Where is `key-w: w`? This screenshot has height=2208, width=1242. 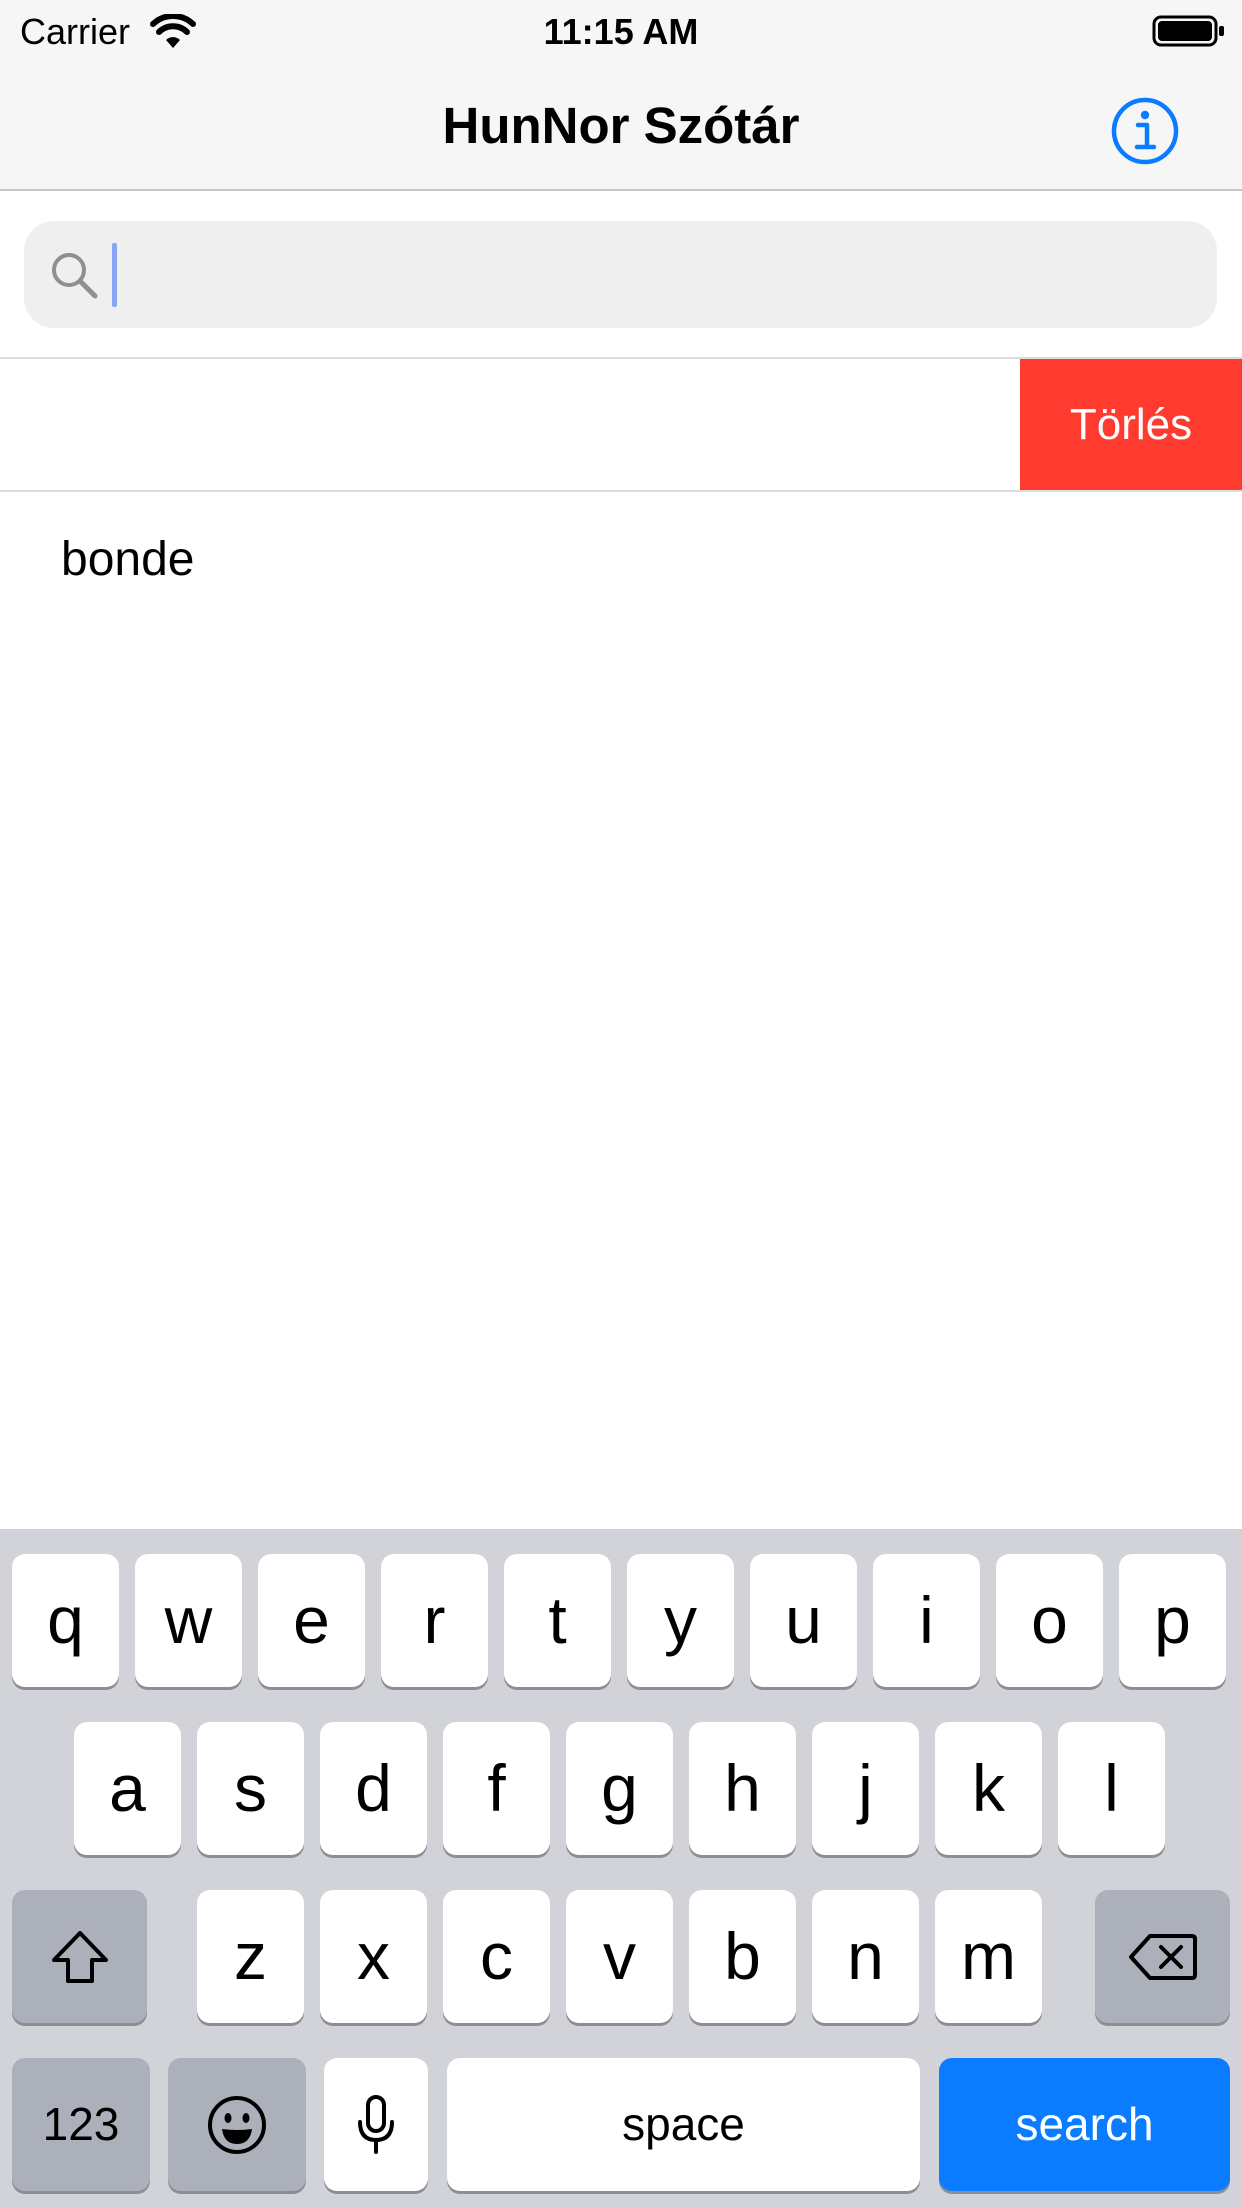
key-w: w is located at coordinates (188, 1620).